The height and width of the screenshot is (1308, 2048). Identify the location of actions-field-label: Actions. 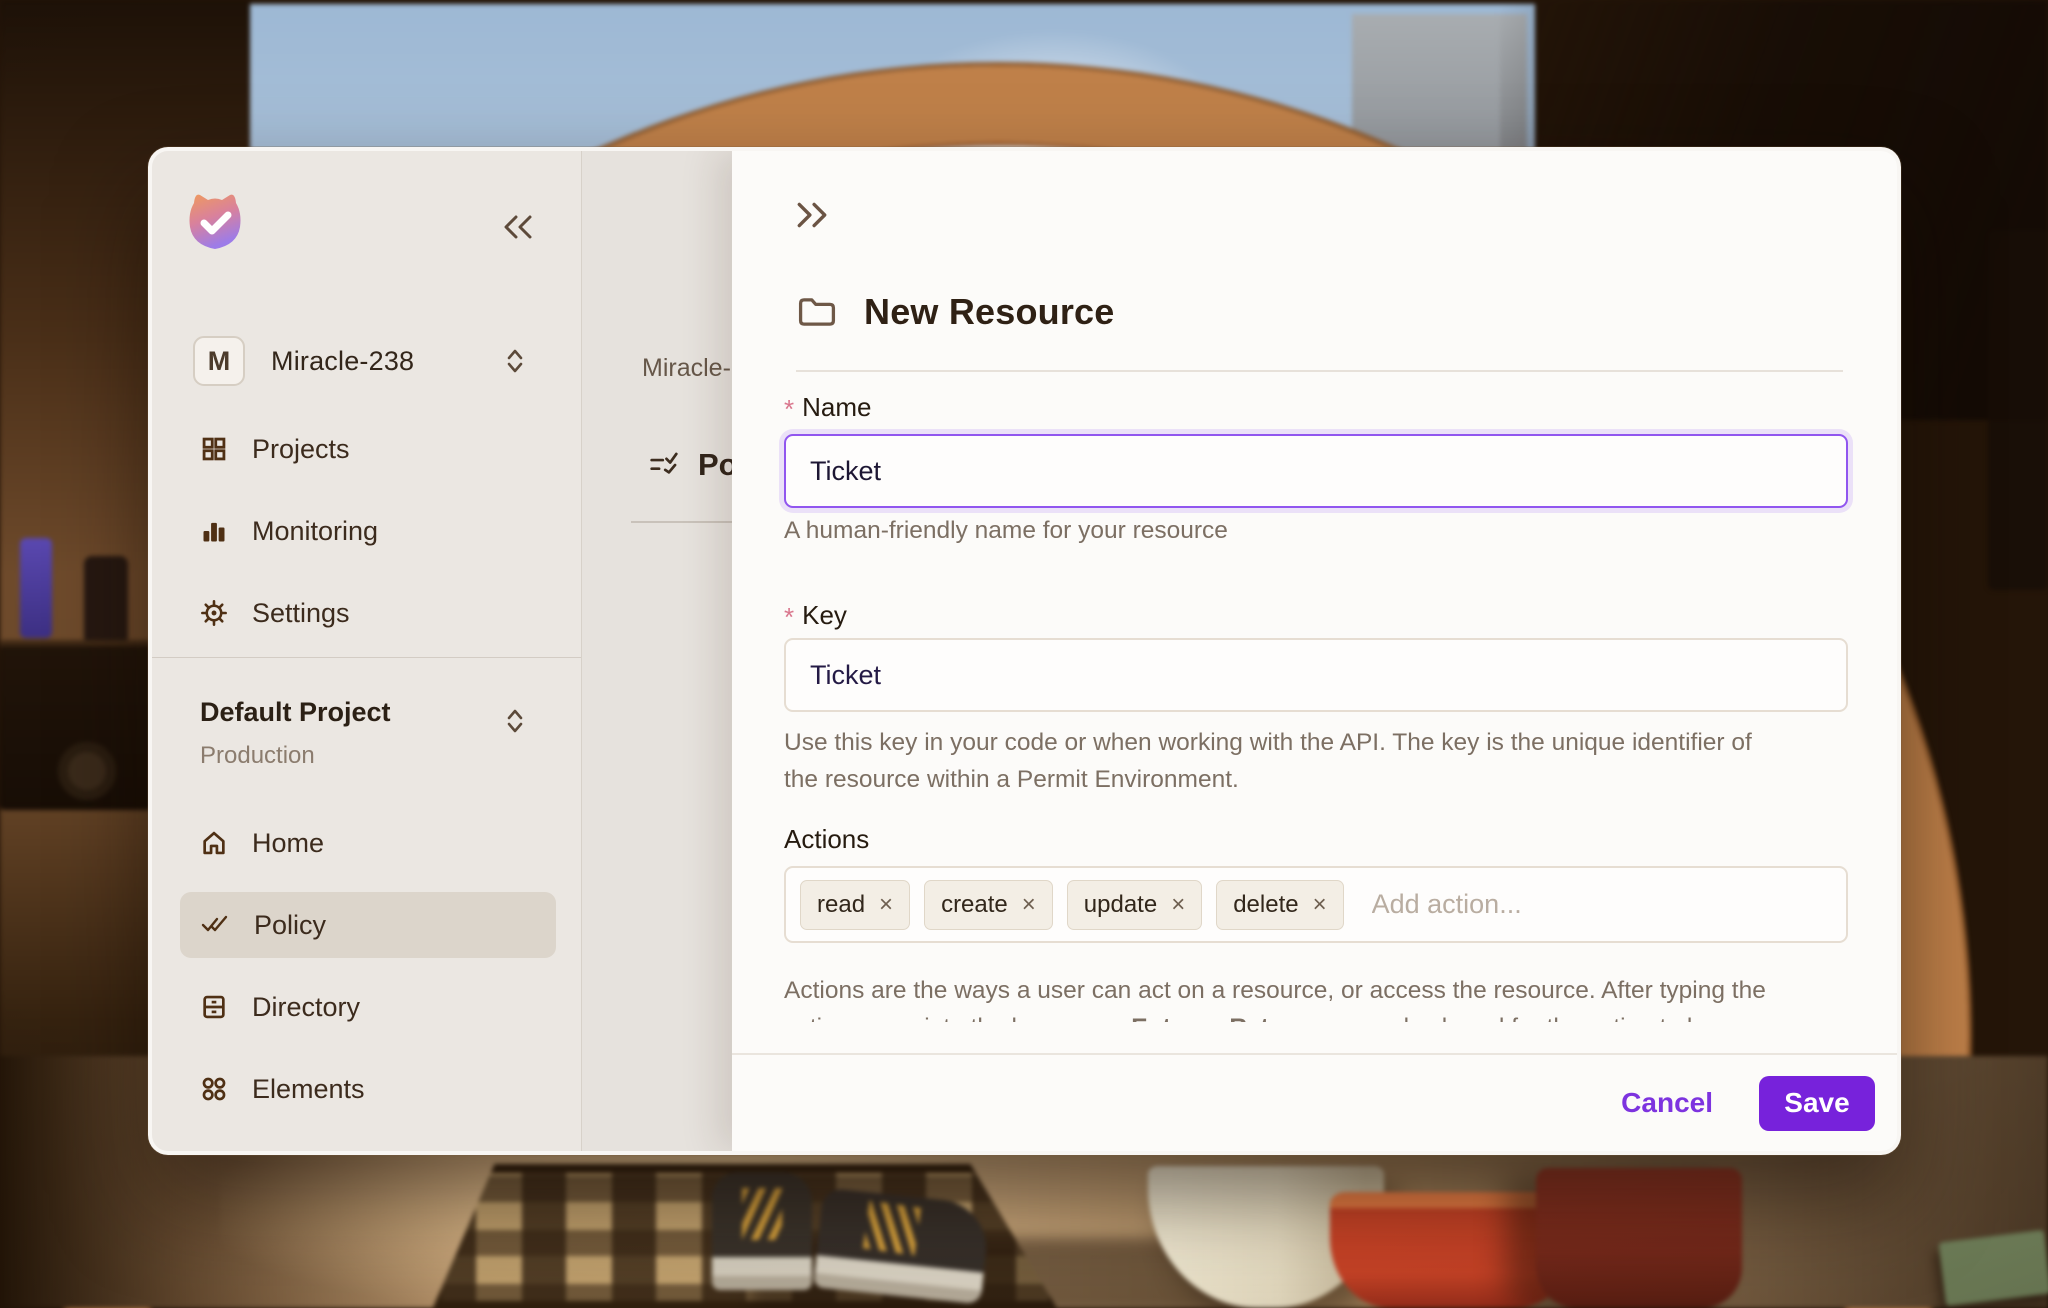
(827, 839).